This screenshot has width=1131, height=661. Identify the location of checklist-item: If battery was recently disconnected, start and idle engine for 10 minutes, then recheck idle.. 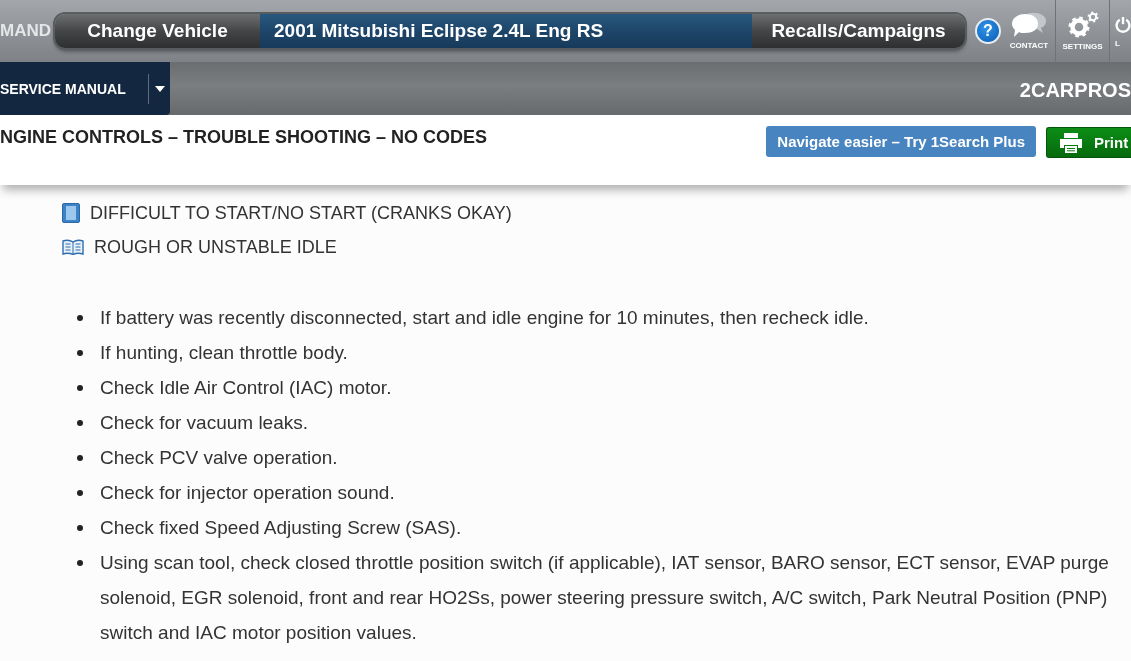
(484, 318).